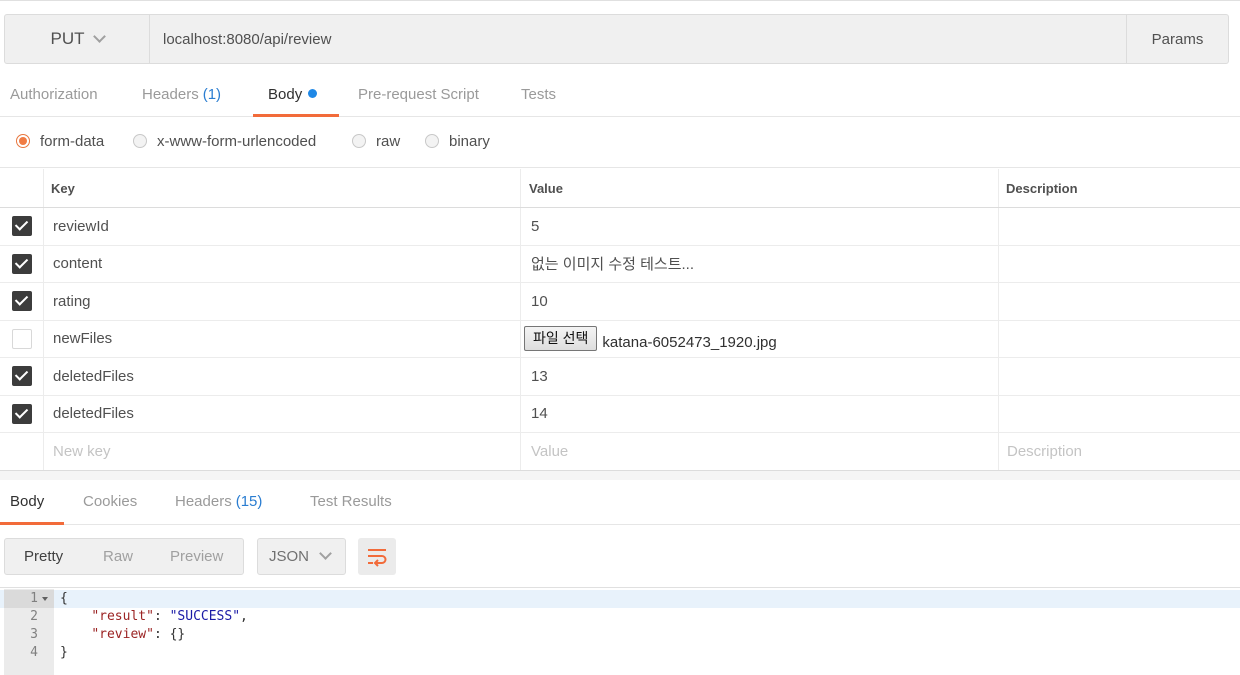 The height and width of the screenshot is (675, 1240). I want to click on tab-cookies-label: Cookies, so click(110, 501).